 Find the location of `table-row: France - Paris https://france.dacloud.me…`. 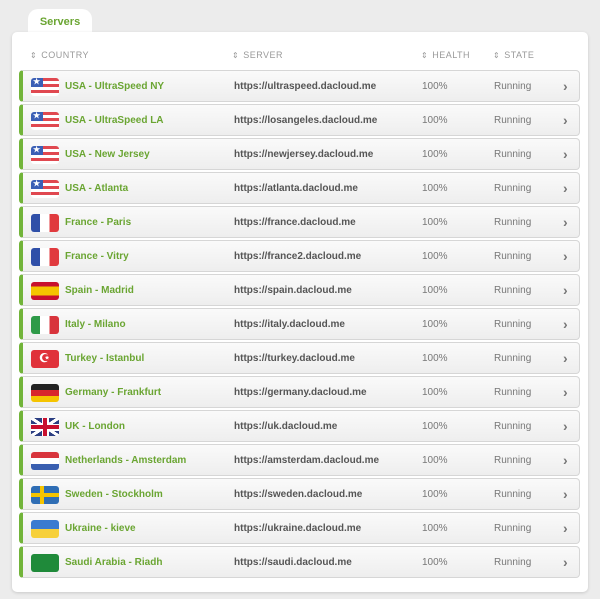

table-row: France - Paris https://france.dacloud.me… is located at coordinates (299, 222).